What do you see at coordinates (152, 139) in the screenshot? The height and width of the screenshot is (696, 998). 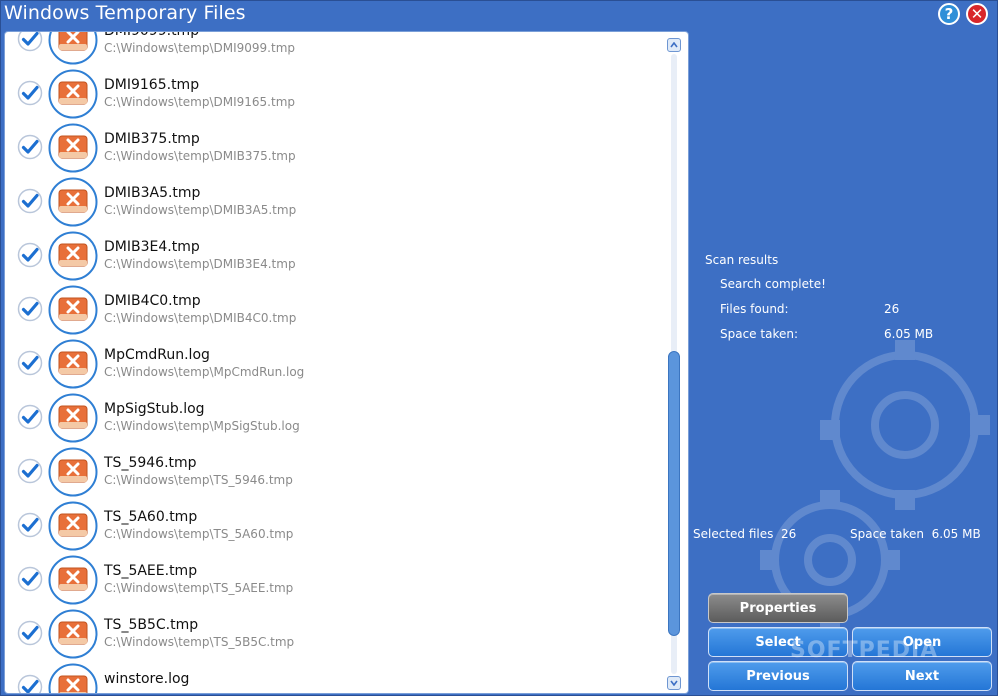 I see `file-name: DMIB375.tmp` at bounding box center [152, 139].